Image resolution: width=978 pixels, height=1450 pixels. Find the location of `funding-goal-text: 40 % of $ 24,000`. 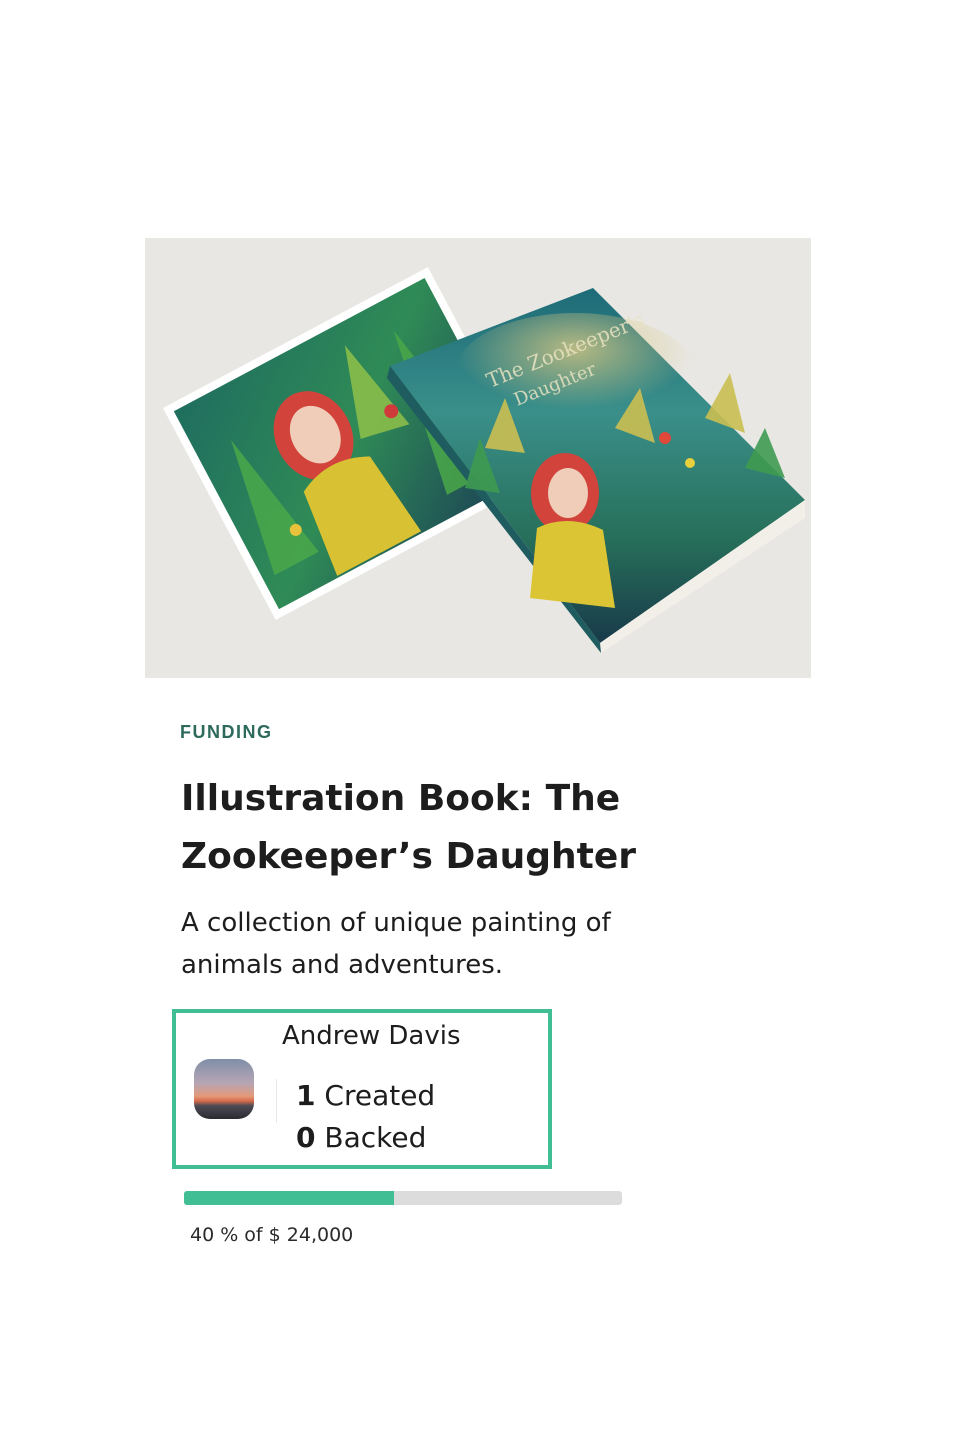

funding-goal-text: 40 % of $ 24,000 is located at coordinates (272, 1235).